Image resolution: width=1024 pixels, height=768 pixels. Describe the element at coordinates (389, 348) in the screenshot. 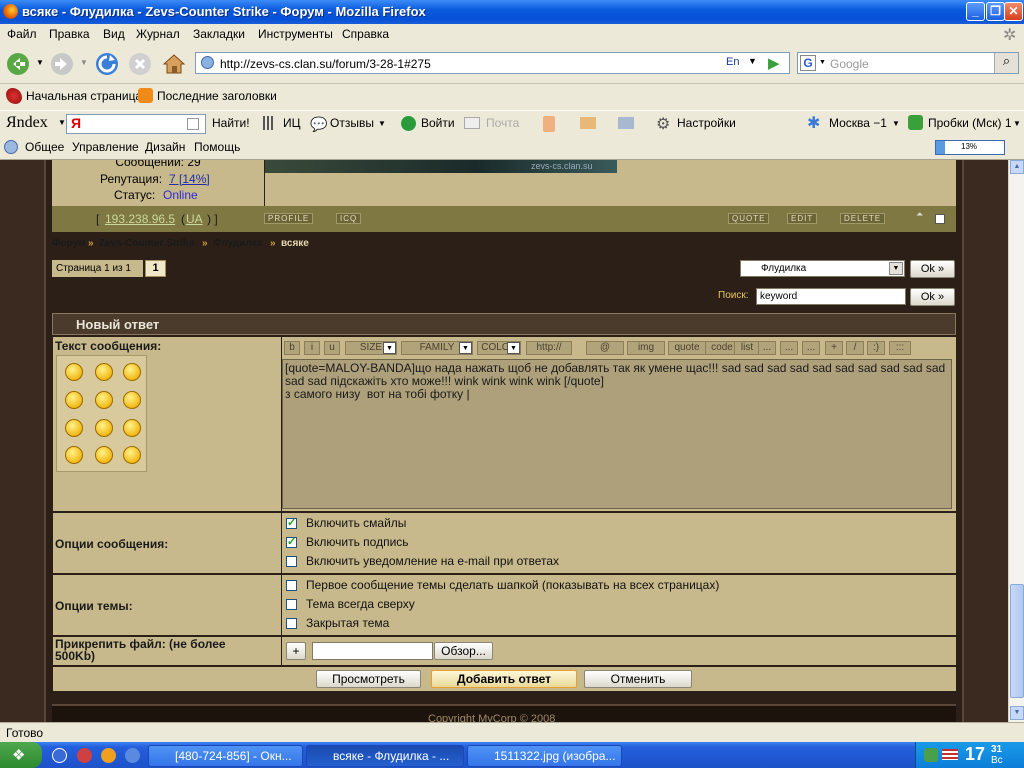

I see `editor-dropdown-icon: ▼` at that location.